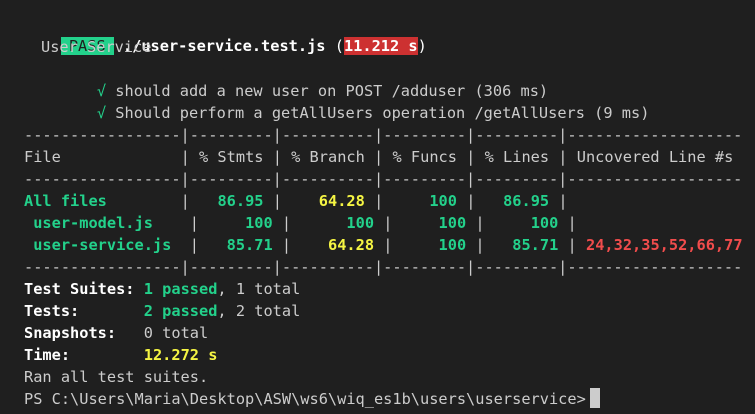  What do you see at coordinates (424, 157) in the screenshot?
I see `header-funcs: % Funcs` at bounding box center [424, 157].